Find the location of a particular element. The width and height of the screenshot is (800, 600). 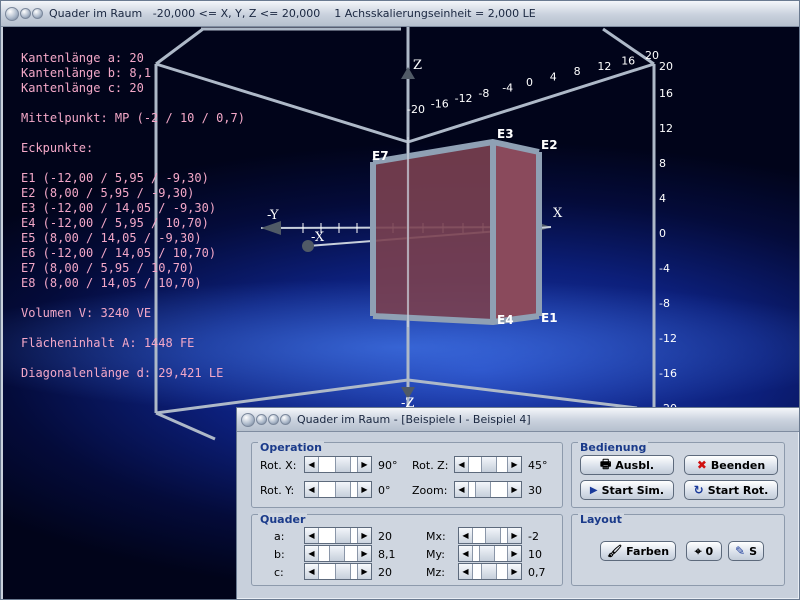

c-label: c: is located at coordinates (279, 572).